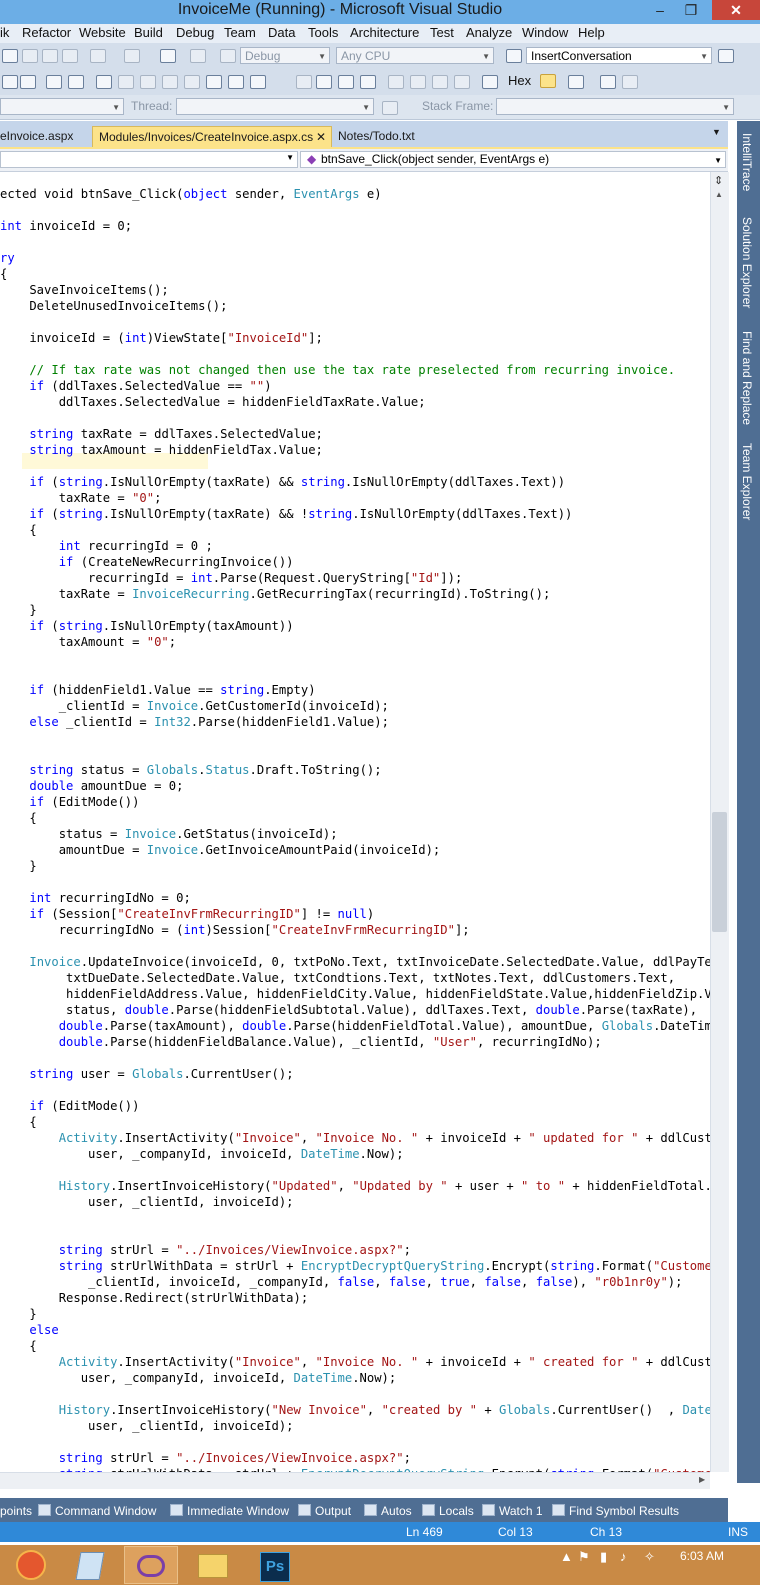  I want to click on side-tab-intellitrace: IntelliTrace, so click(747, 162).